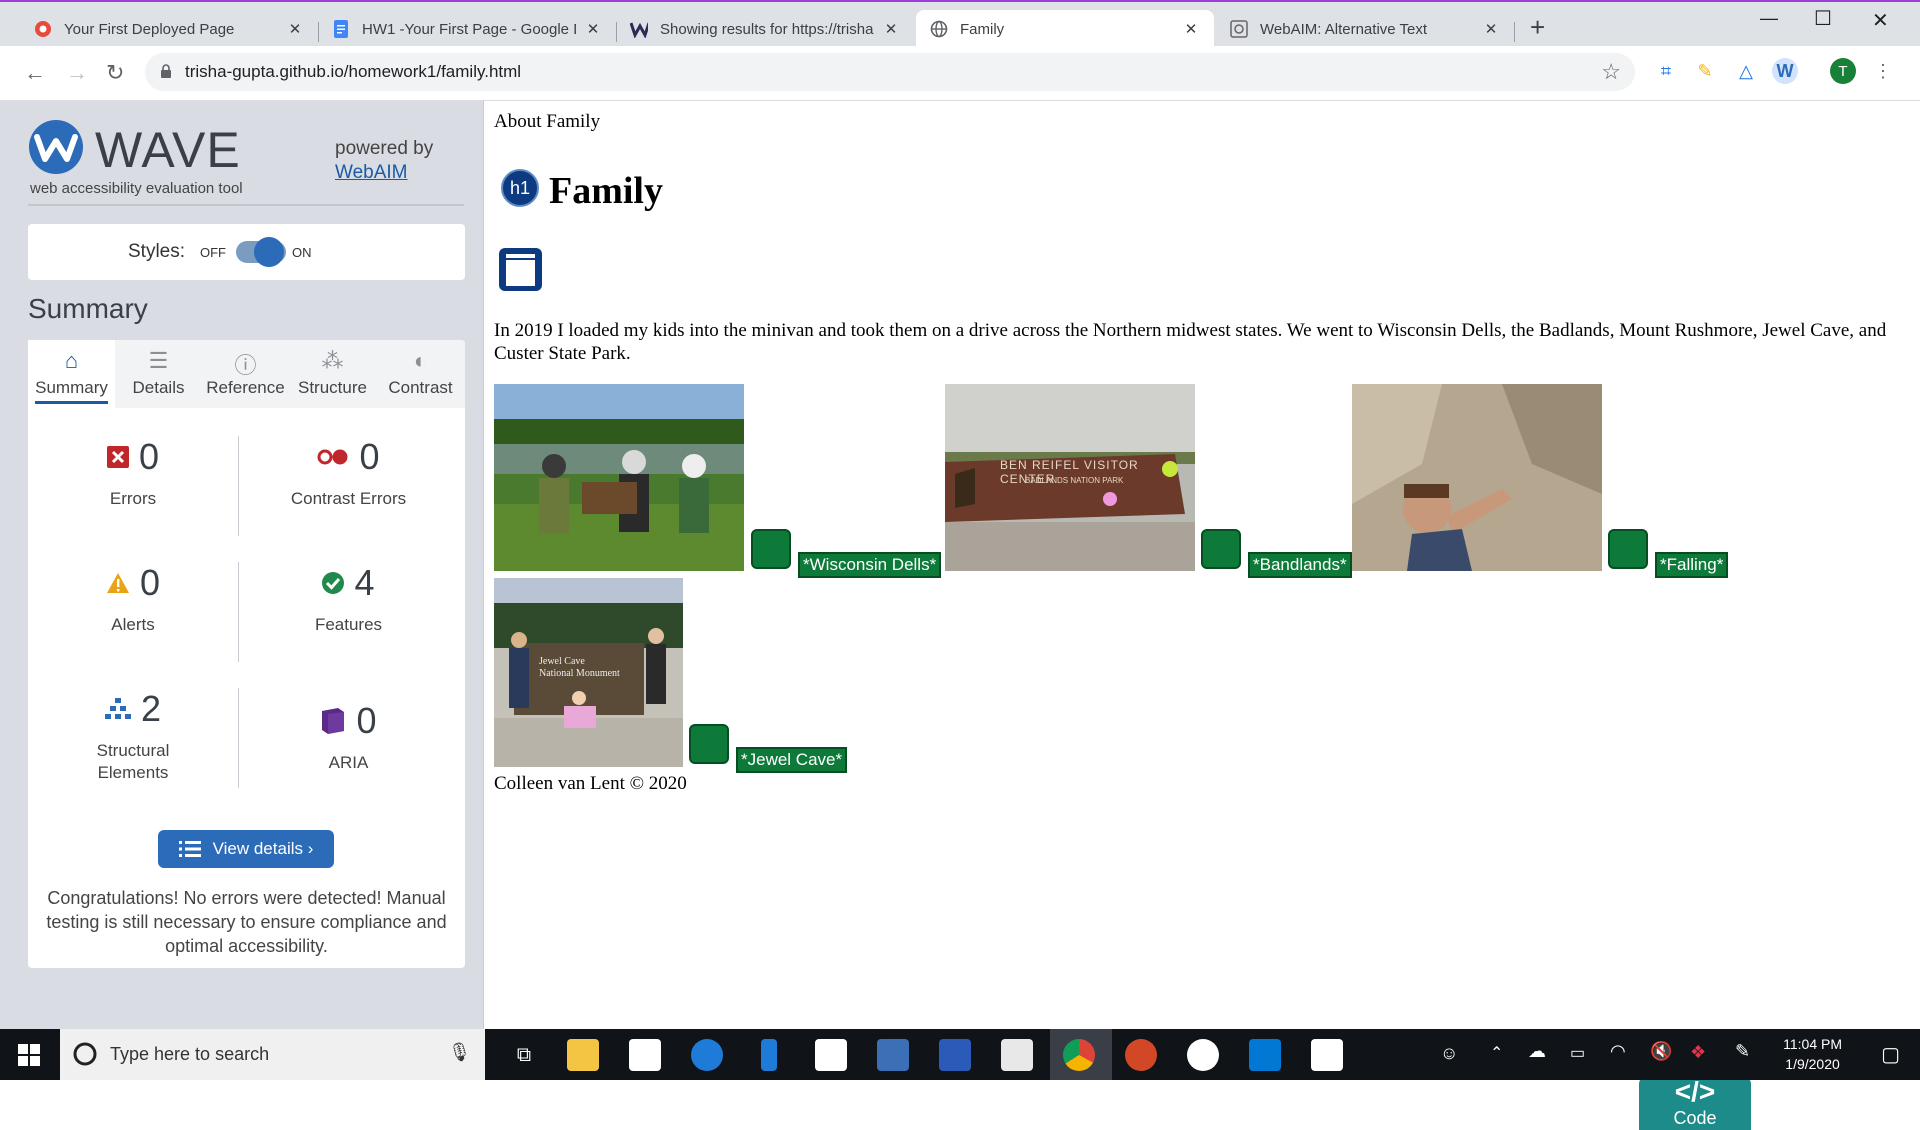  What do you see at coordinates (246, 849) in the screenshot?
I see `view-details-button: View details ›` at bounding box center [246, 849].